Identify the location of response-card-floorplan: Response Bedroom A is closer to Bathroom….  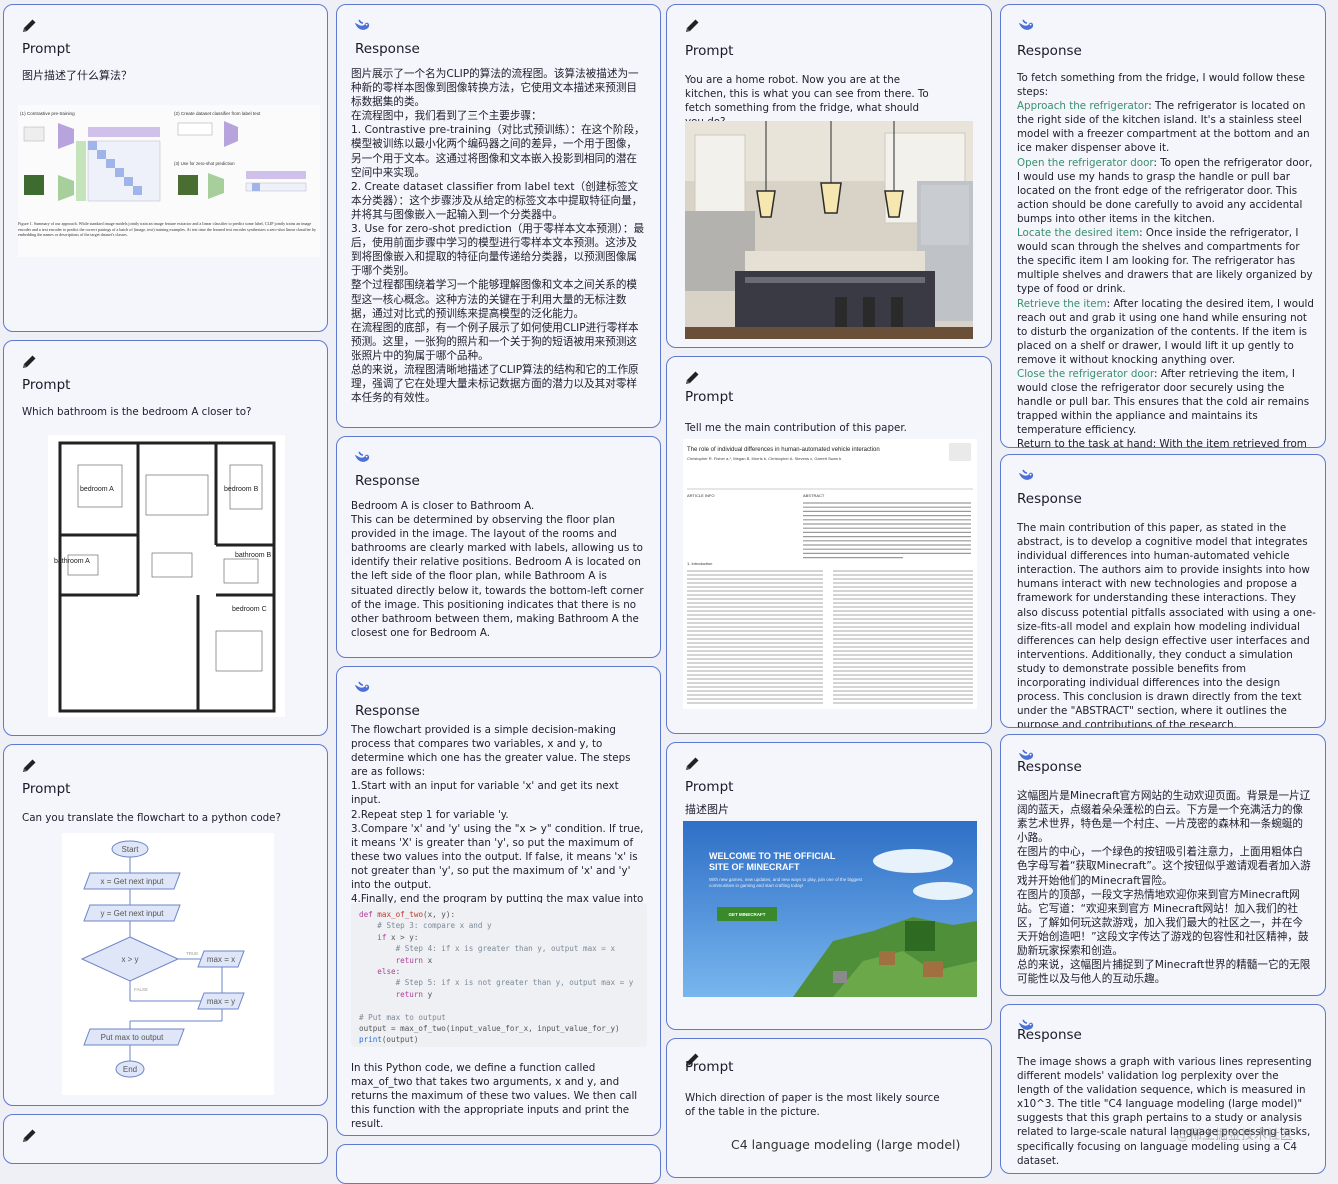
(498, 547).